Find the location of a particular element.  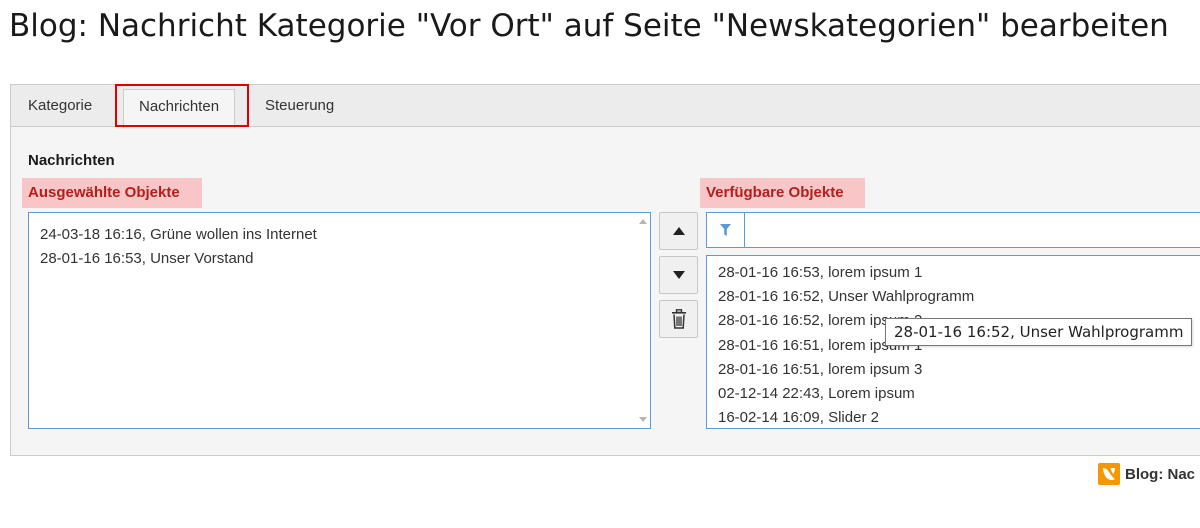

move-down-button is located at coordinates (678, 275).